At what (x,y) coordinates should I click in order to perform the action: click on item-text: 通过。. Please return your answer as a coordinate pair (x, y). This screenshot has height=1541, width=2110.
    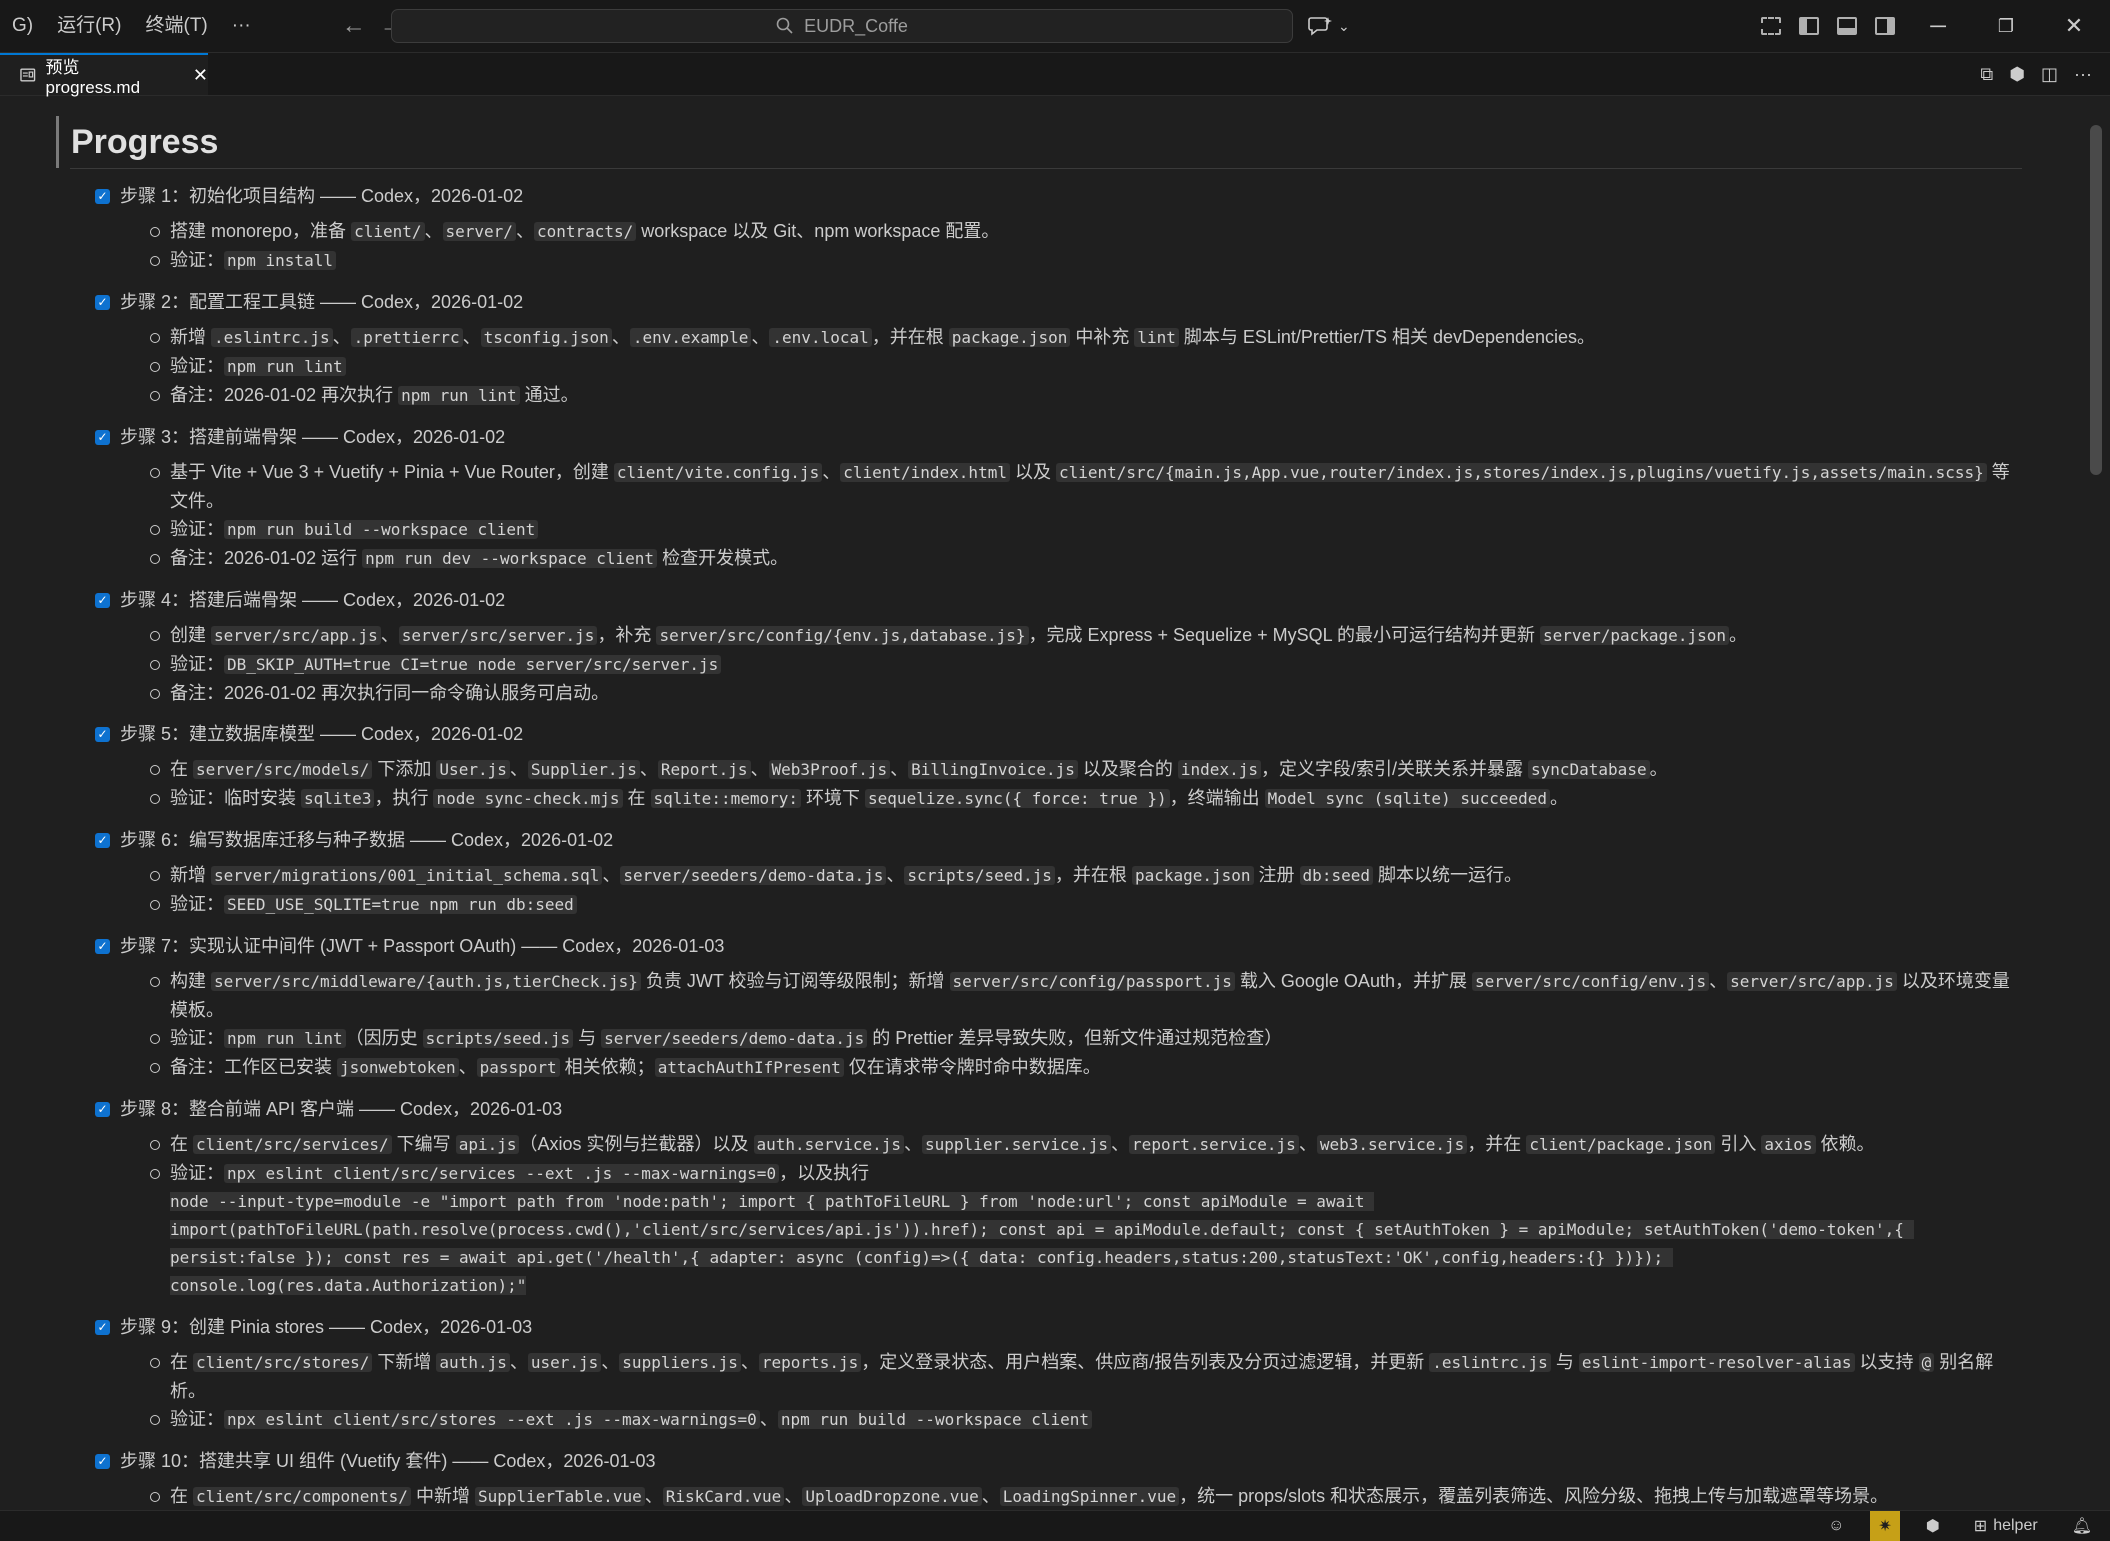
    Looking at the image, I should click on (549, 395).